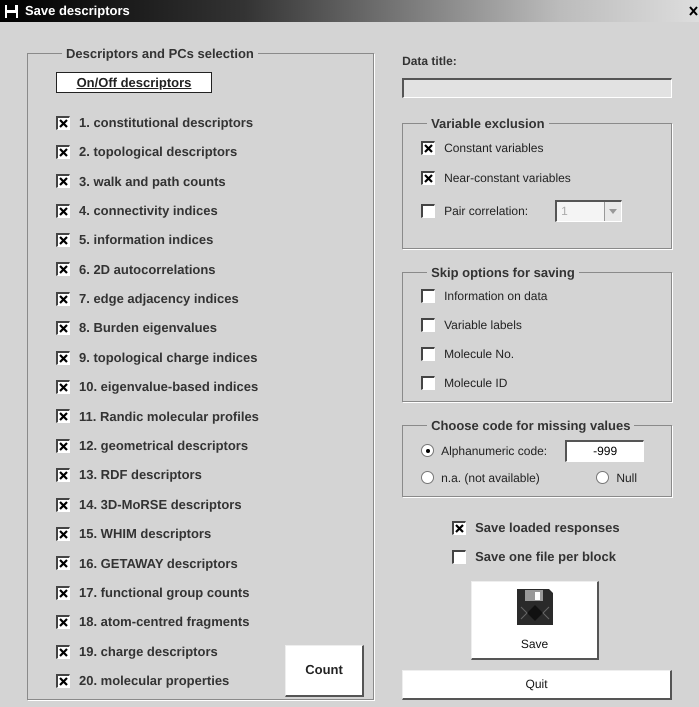 This screenshot has width=699, height=707. What do you see at coordinates (146, 240) in the screenshot?
I see `descriptor-label: 5. information indices` at bounding box center [146, 240].